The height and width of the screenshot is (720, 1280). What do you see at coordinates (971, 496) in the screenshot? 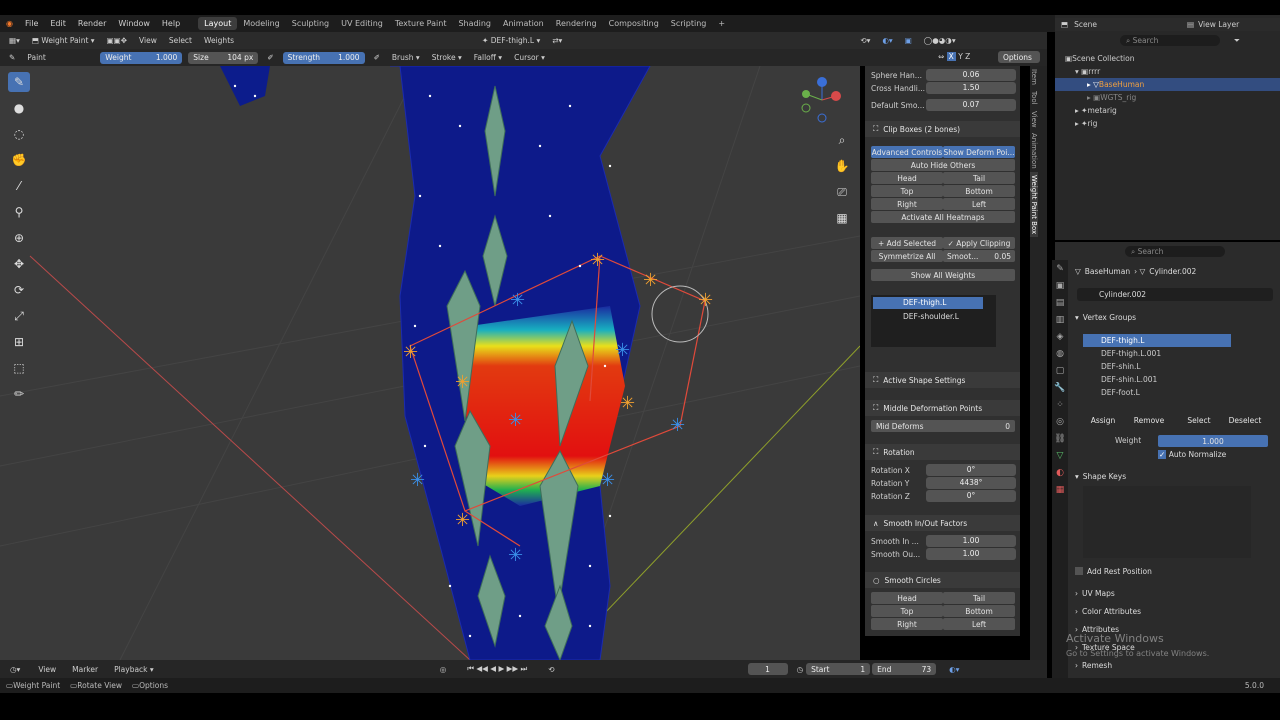
I see `rotation-z-field: 0°` at bounding box center [971, 496].